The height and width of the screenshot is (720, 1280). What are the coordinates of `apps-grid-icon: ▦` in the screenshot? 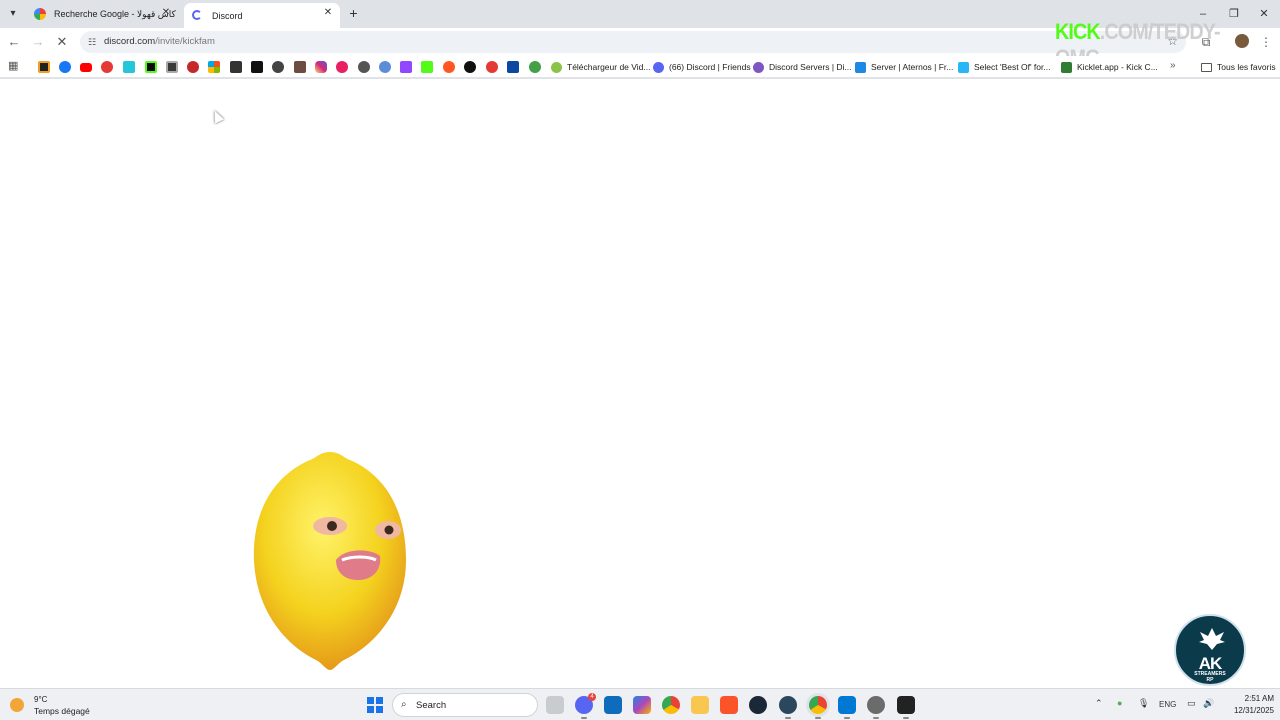 It's located at (14, 65).